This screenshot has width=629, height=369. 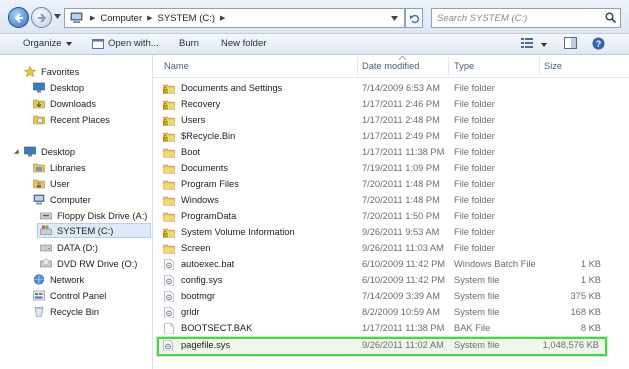 What do you see at coordinates (234, 18) in the screenshot?
I see `address-box: ▶ Computer ▶ SYSTEM (C:) ▶` at bounding box center [234, 18].